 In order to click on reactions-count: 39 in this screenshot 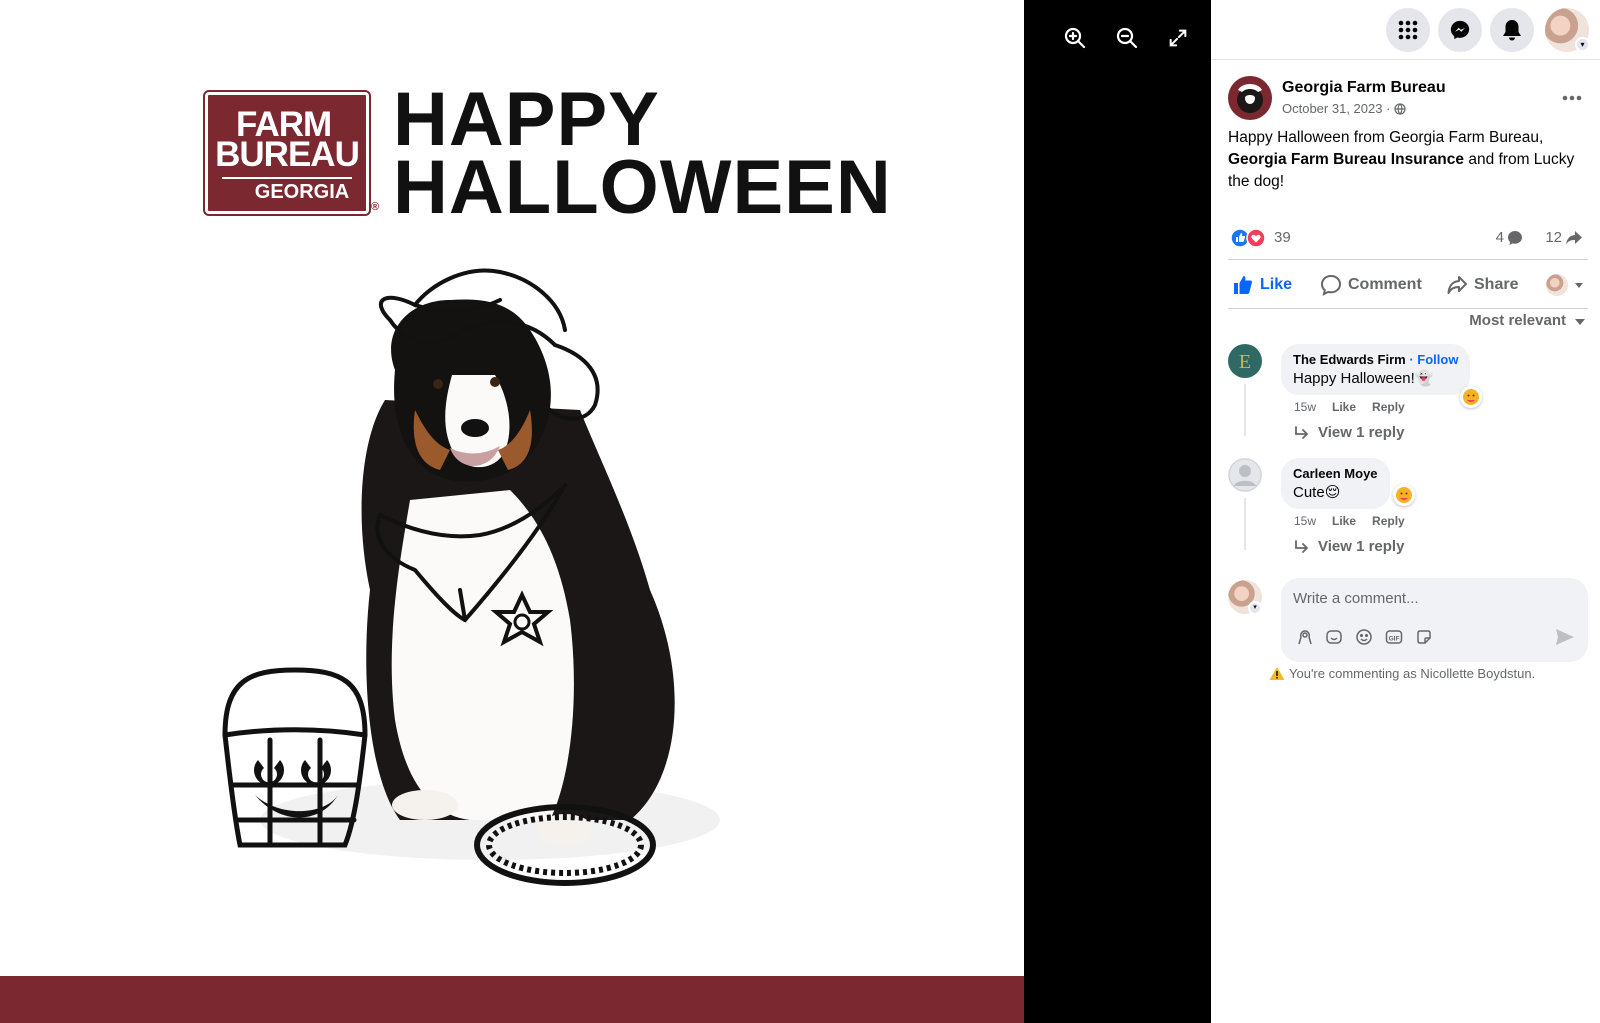, I will do `click(1282, 237)`.